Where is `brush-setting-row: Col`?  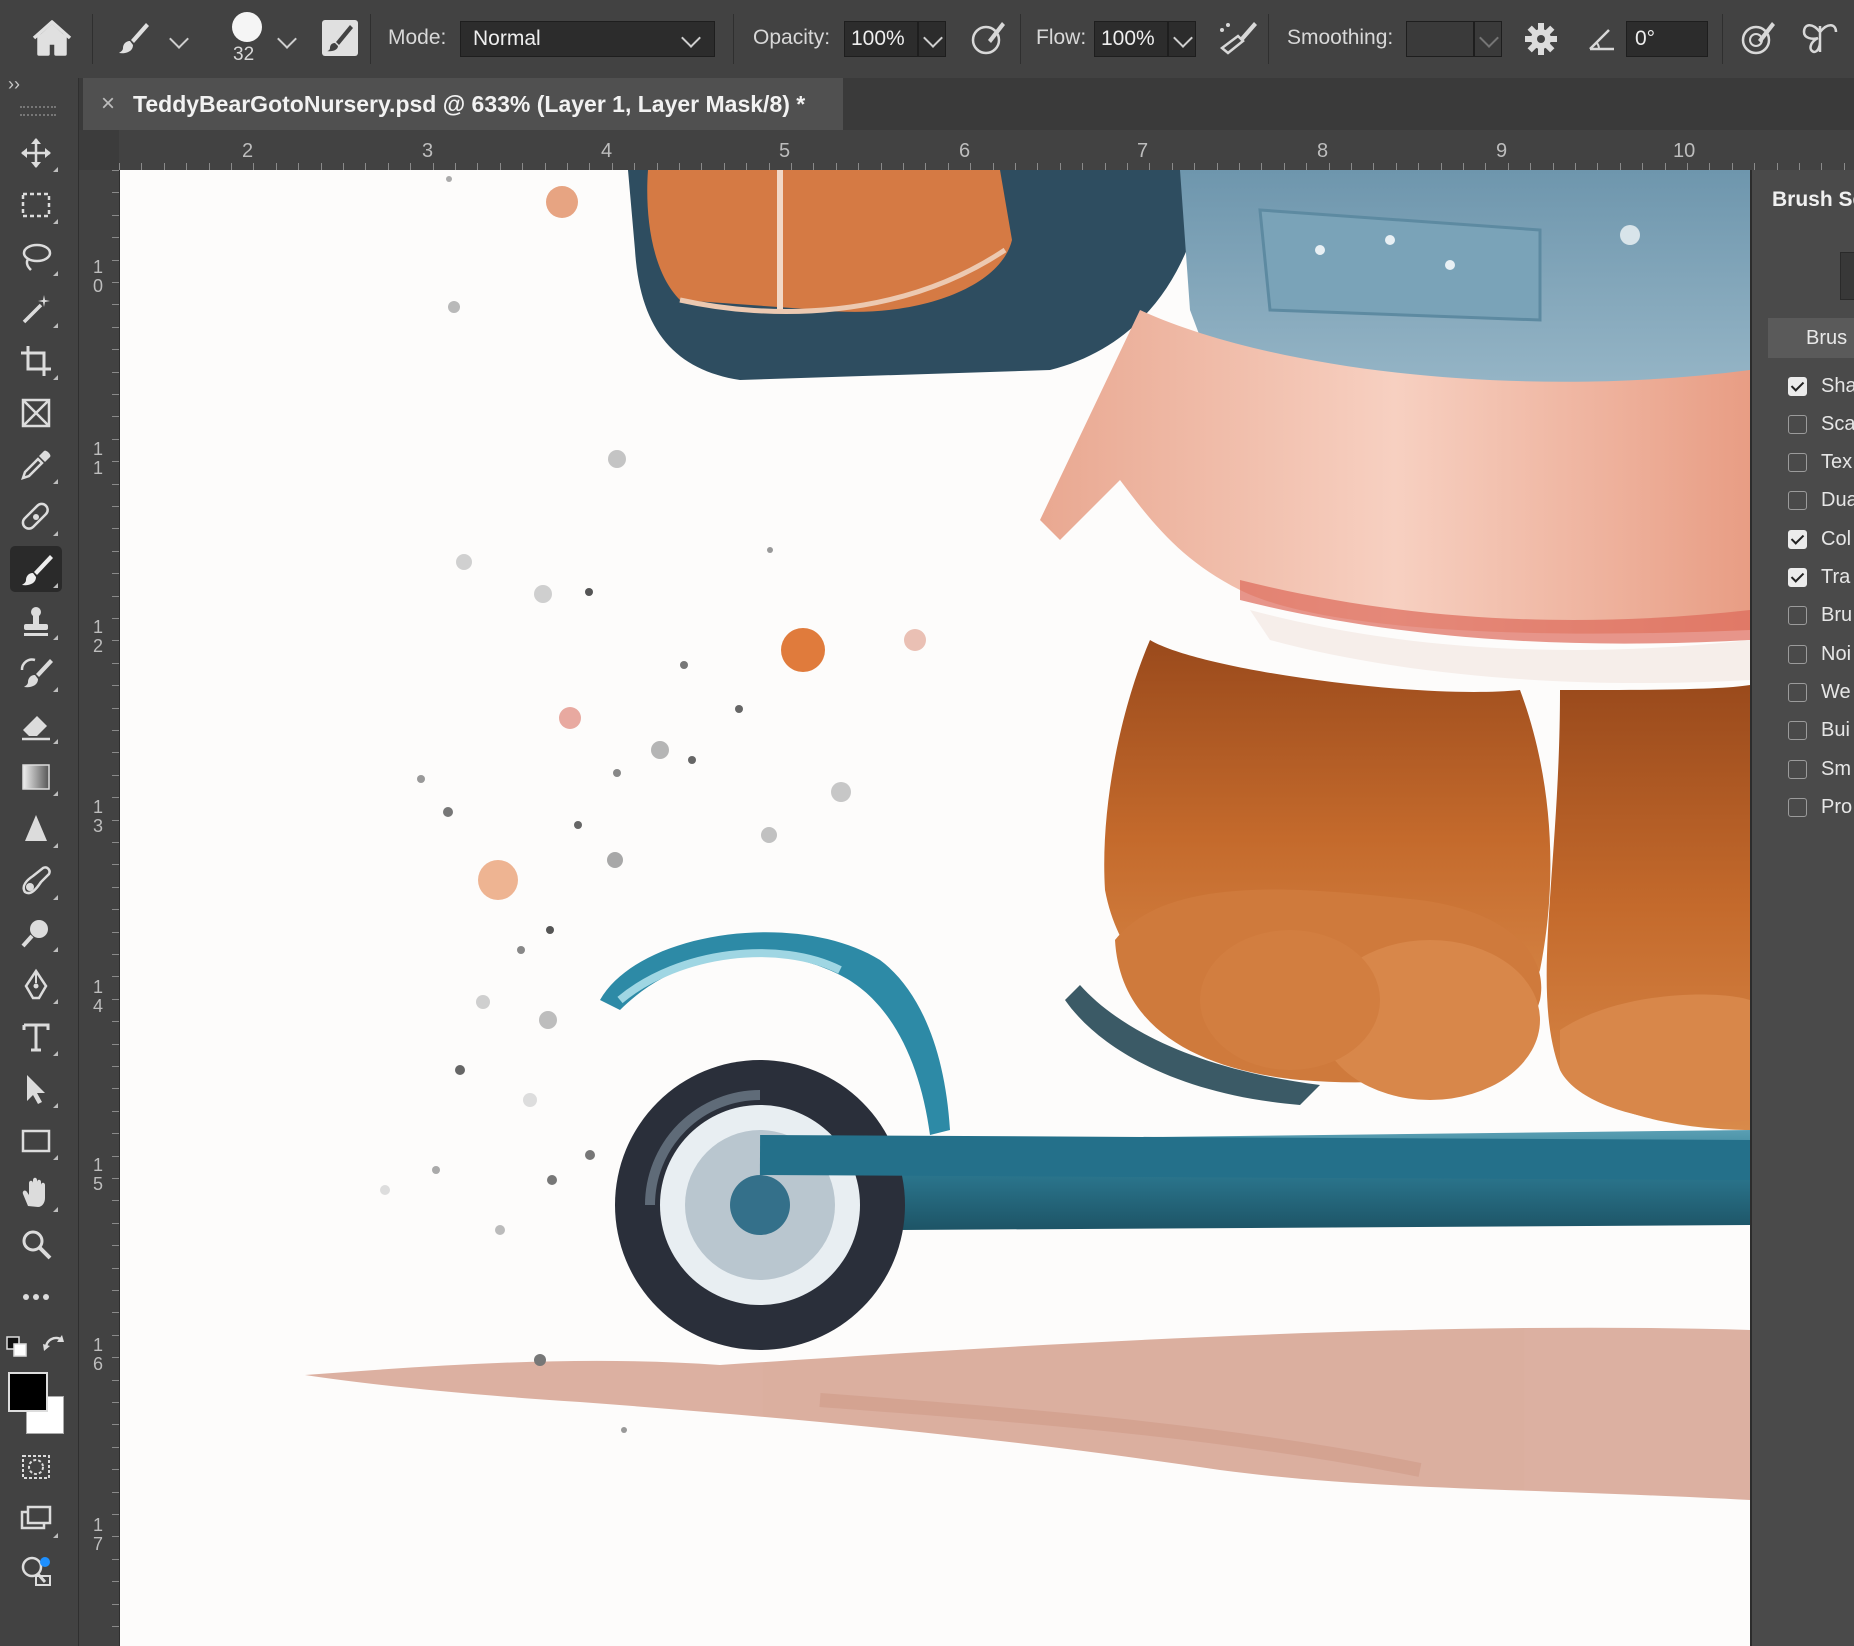 brush-setting-row: Col is located at coordinates (1811, 539).